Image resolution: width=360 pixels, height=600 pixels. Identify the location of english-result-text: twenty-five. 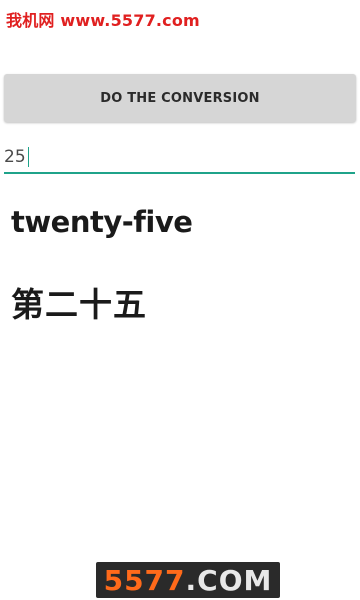
(102, 222).